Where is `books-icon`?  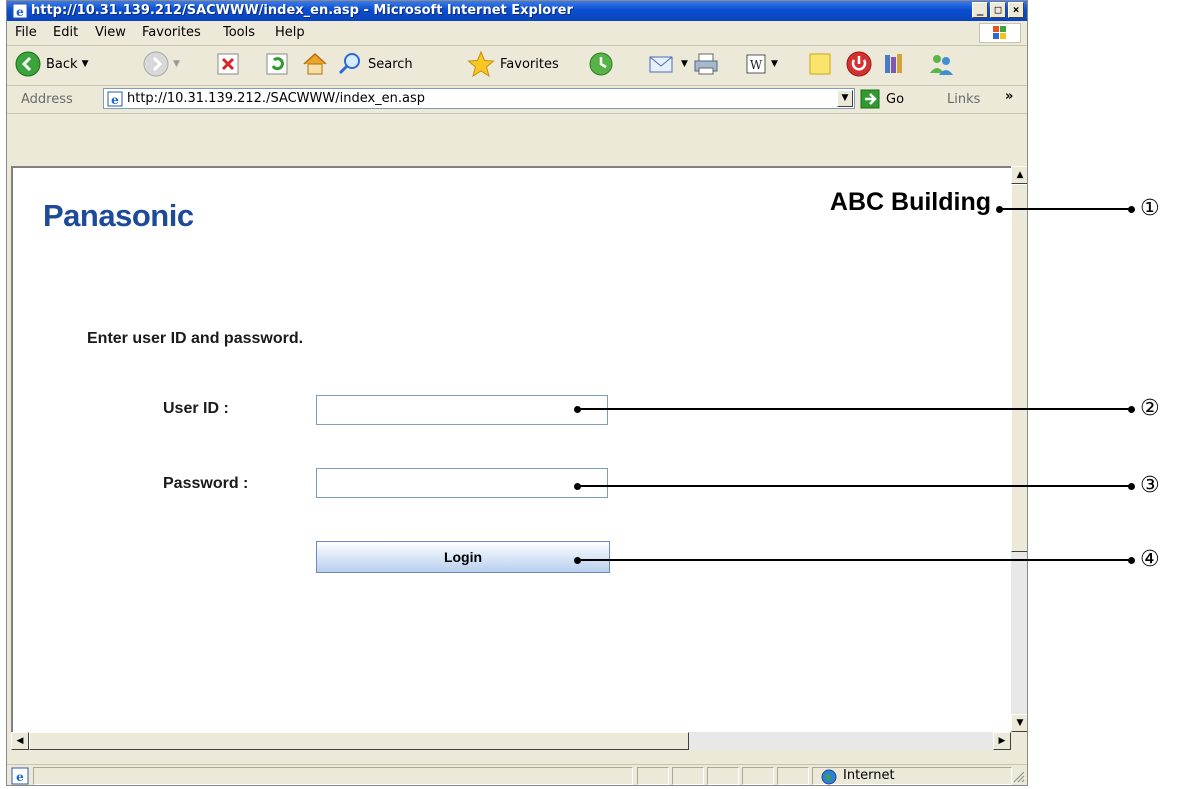 books-icon is located at coordinates (893, 63).